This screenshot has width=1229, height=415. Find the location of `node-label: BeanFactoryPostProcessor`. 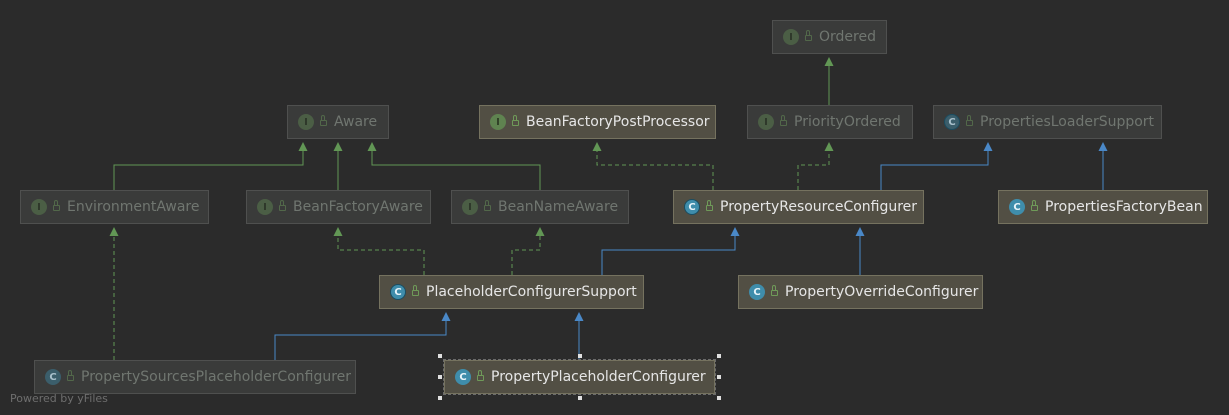

node-label: BeanFactoryPostProcessor is located at coordinates (618, 122).